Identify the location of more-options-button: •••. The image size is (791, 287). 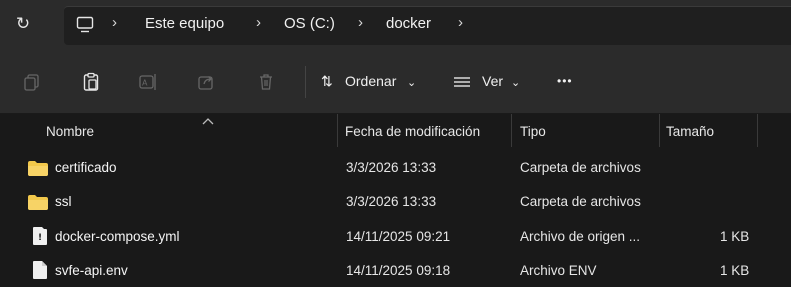
(565, 81).